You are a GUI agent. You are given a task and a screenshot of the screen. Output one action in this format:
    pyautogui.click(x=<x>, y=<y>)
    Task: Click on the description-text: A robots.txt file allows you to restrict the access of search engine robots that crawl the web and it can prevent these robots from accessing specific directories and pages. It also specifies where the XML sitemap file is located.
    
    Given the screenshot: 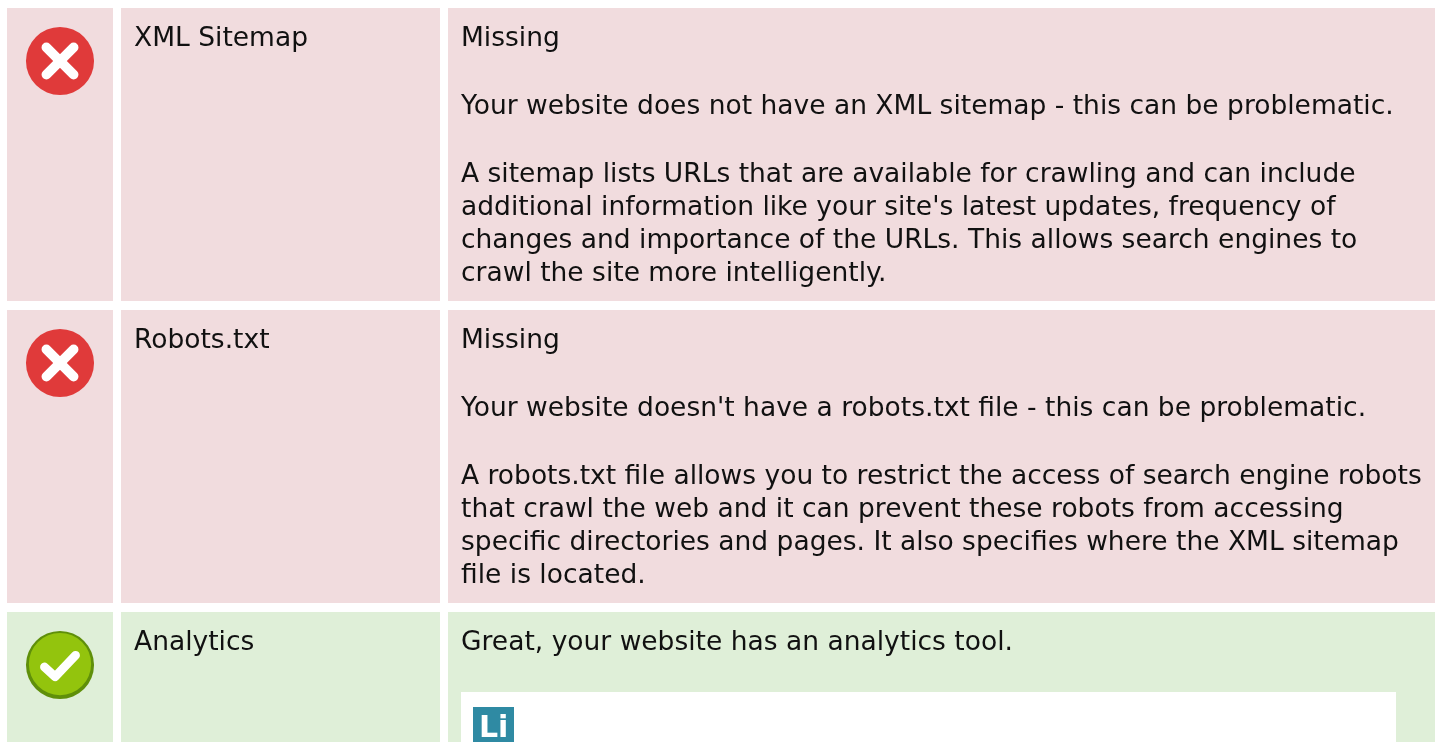 What is the action you would take?
    pyautogui.click(x=941, y=524)
    